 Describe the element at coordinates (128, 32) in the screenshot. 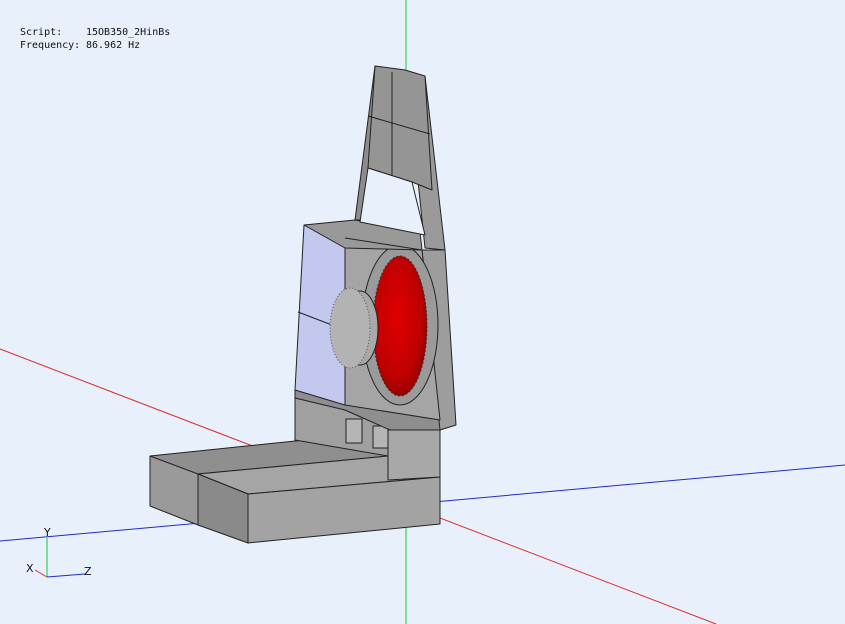

I see `script-value: 15OB350_2HinBs` at that location.